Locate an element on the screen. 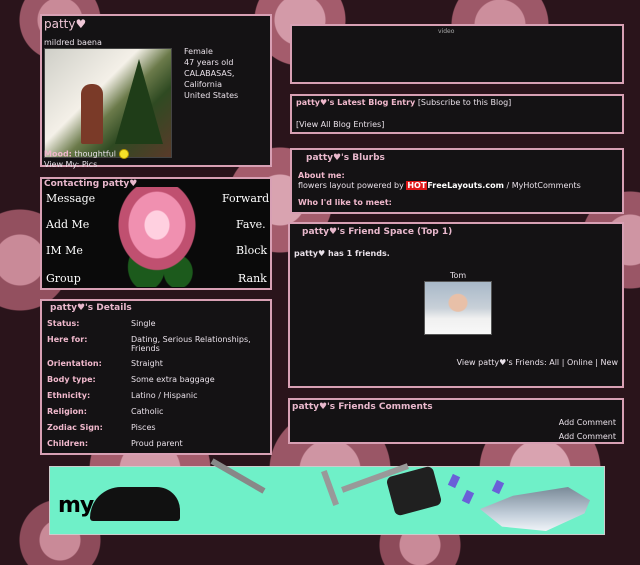 The image size is (640, 565). profile-country: United States is located at coordinates (211, 95).